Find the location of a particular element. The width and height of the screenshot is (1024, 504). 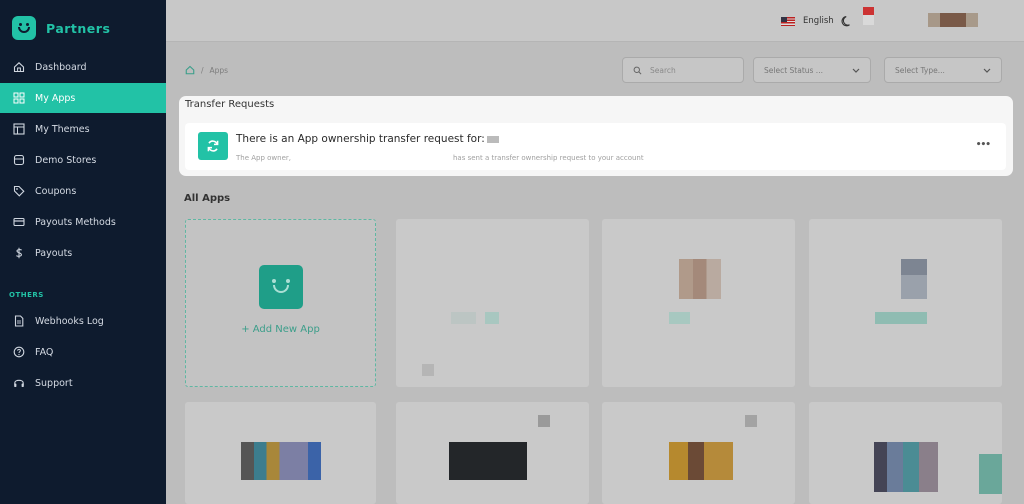

sidebar-item-support: Support is located at coordinates (83, 383).